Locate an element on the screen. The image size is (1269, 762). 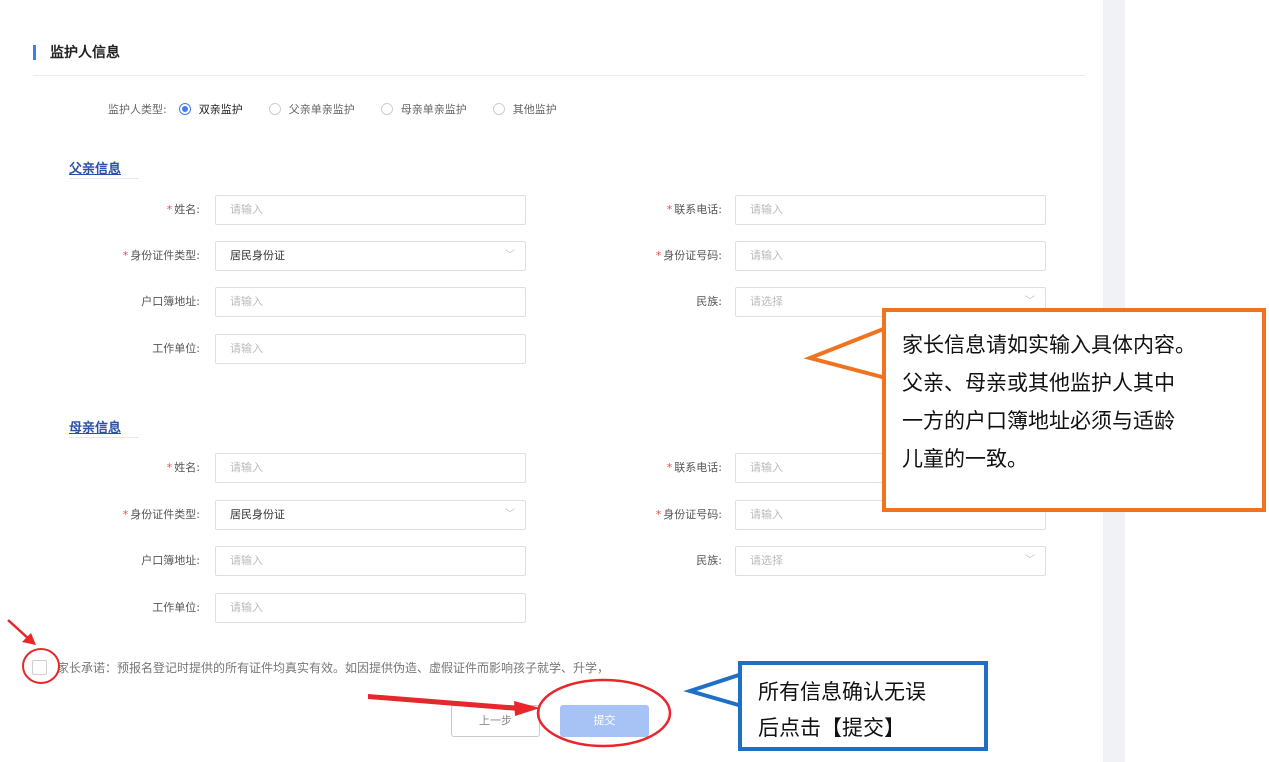
father-idno-label: * 身份证号码: is located at coordinates (688, 255).